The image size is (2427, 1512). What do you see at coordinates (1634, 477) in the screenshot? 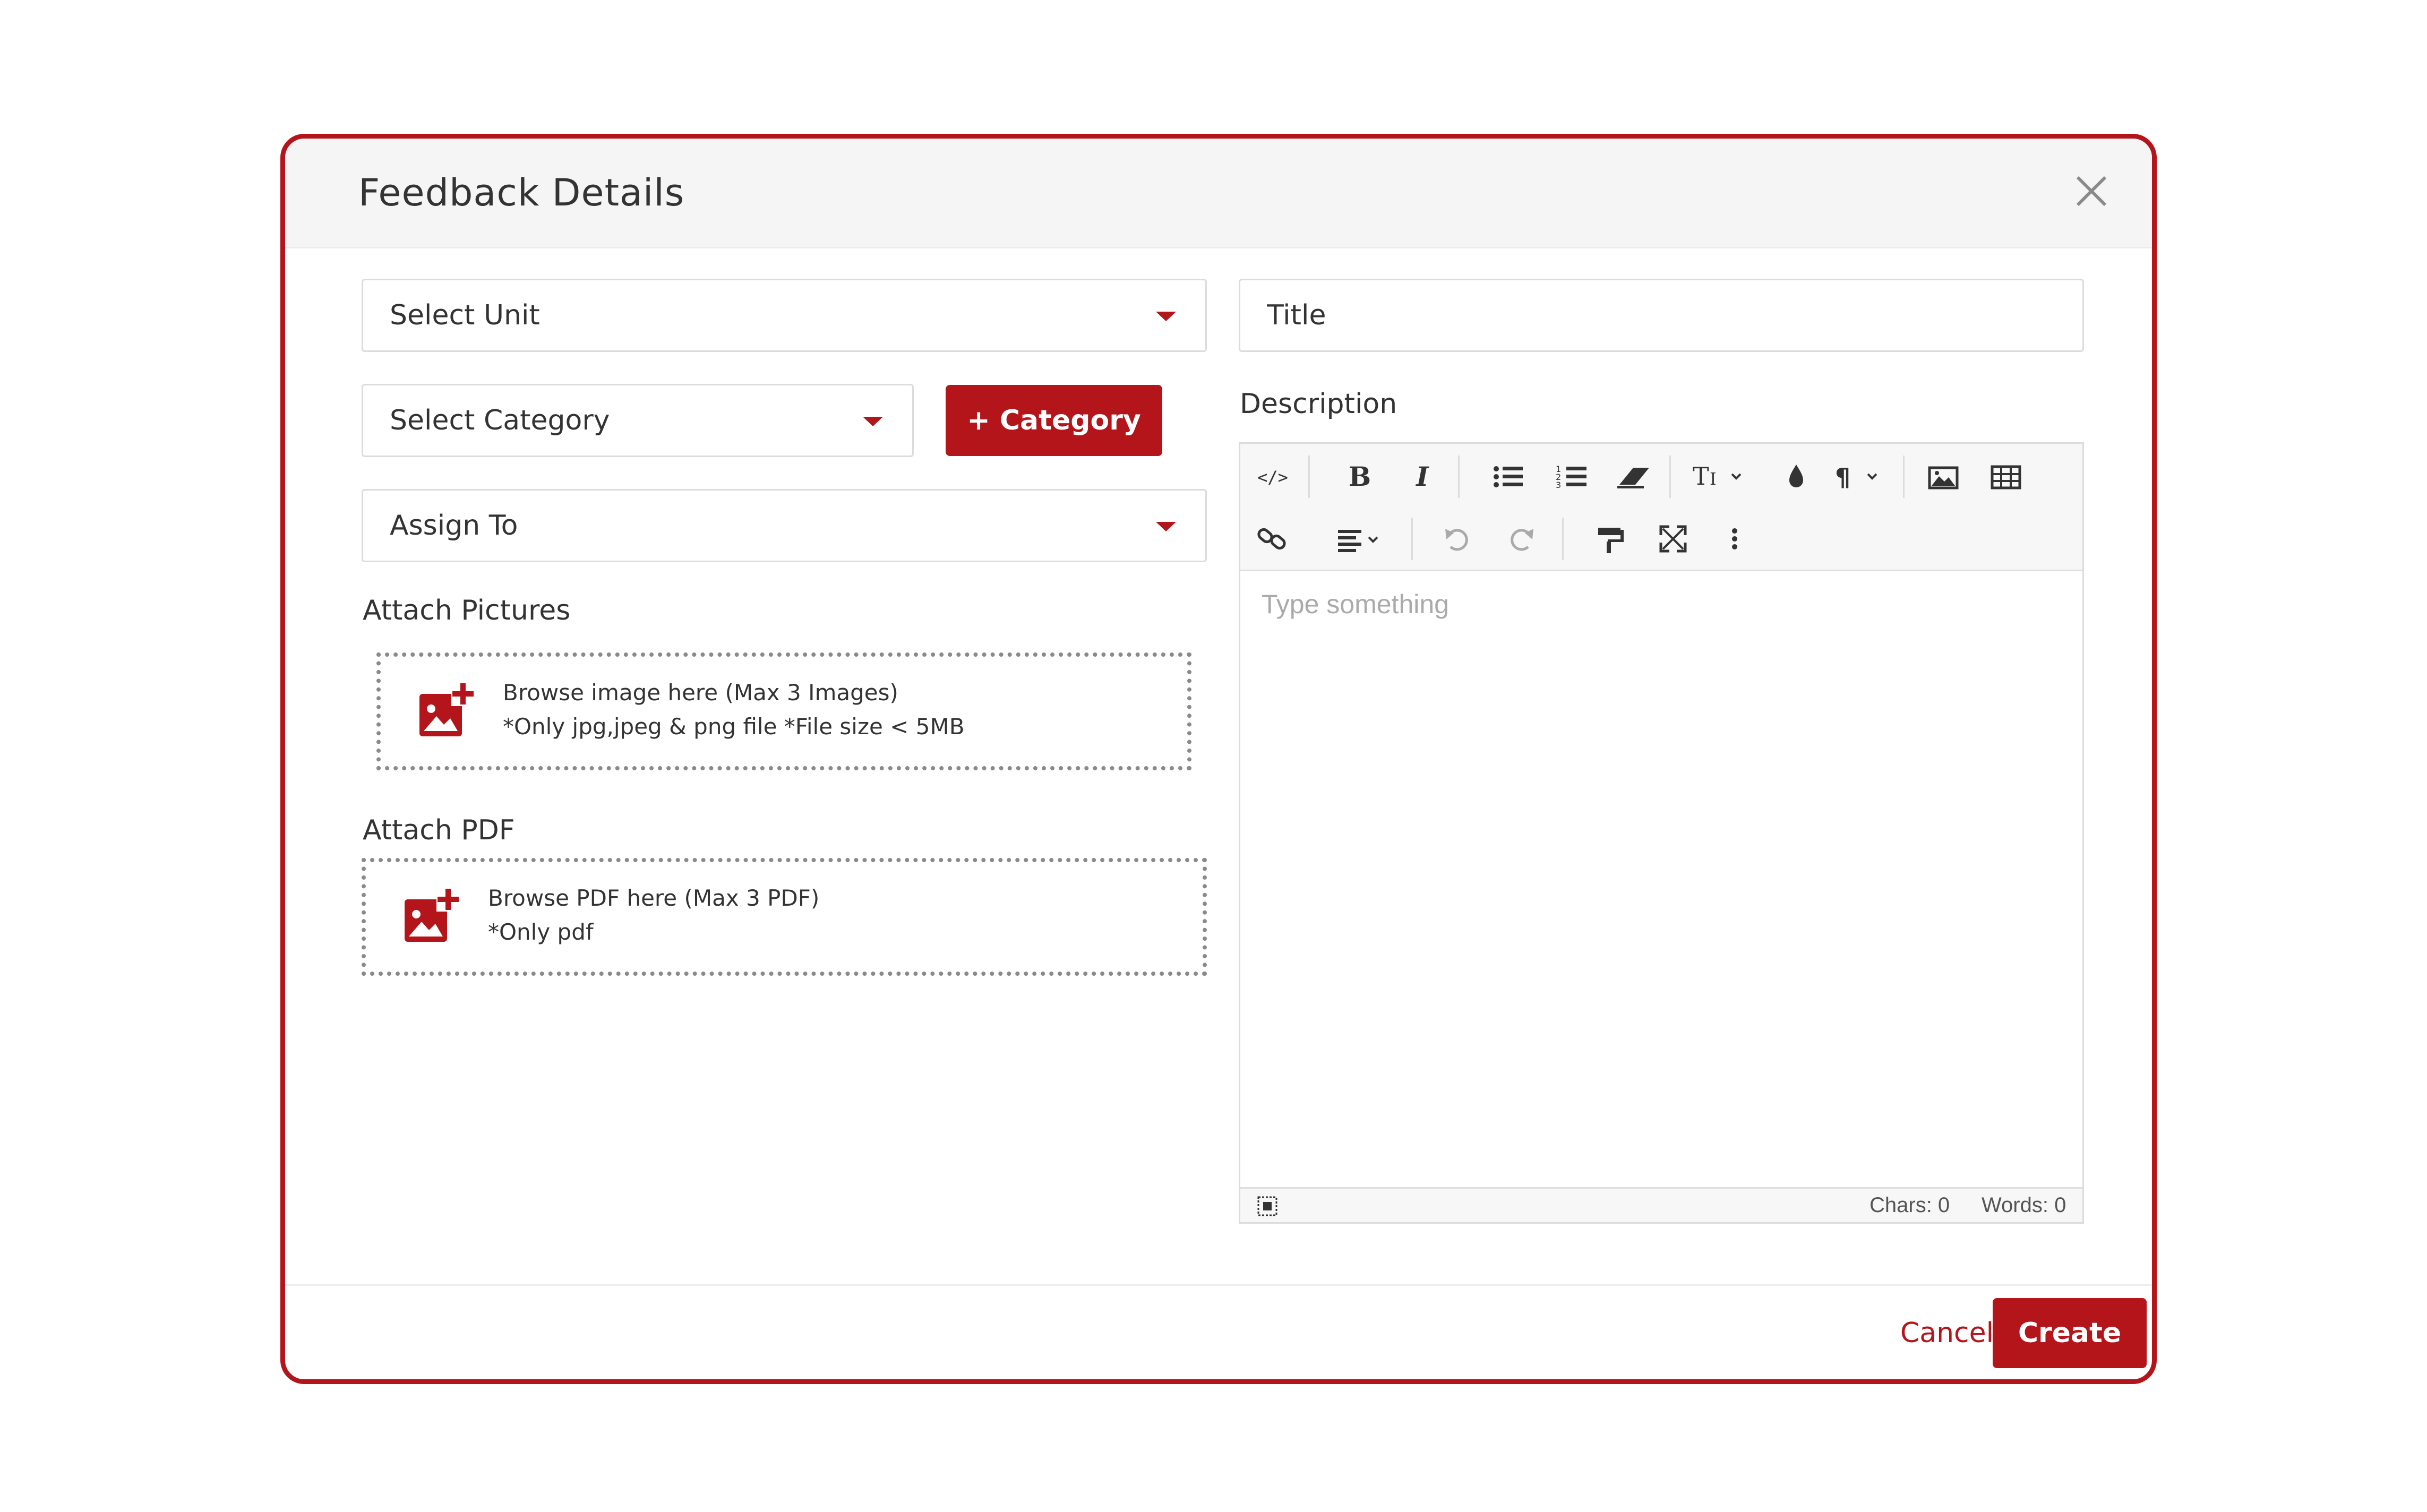
I see `eraser-icon` at bounding box center [1634, 477].